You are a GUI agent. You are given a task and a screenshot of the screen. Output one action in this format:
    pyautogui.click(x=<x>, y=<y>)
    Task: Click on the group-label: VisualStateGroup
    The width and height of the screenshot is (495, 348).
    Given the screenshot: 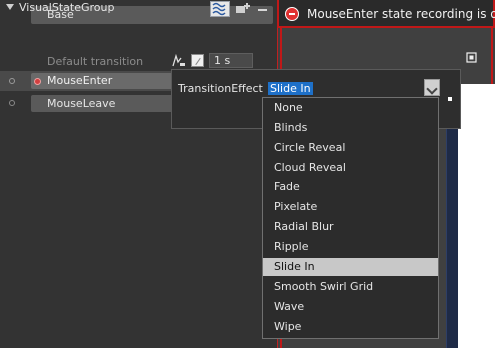 What is the action you would take?
    pyautogui.click(x=67, y=7)
    